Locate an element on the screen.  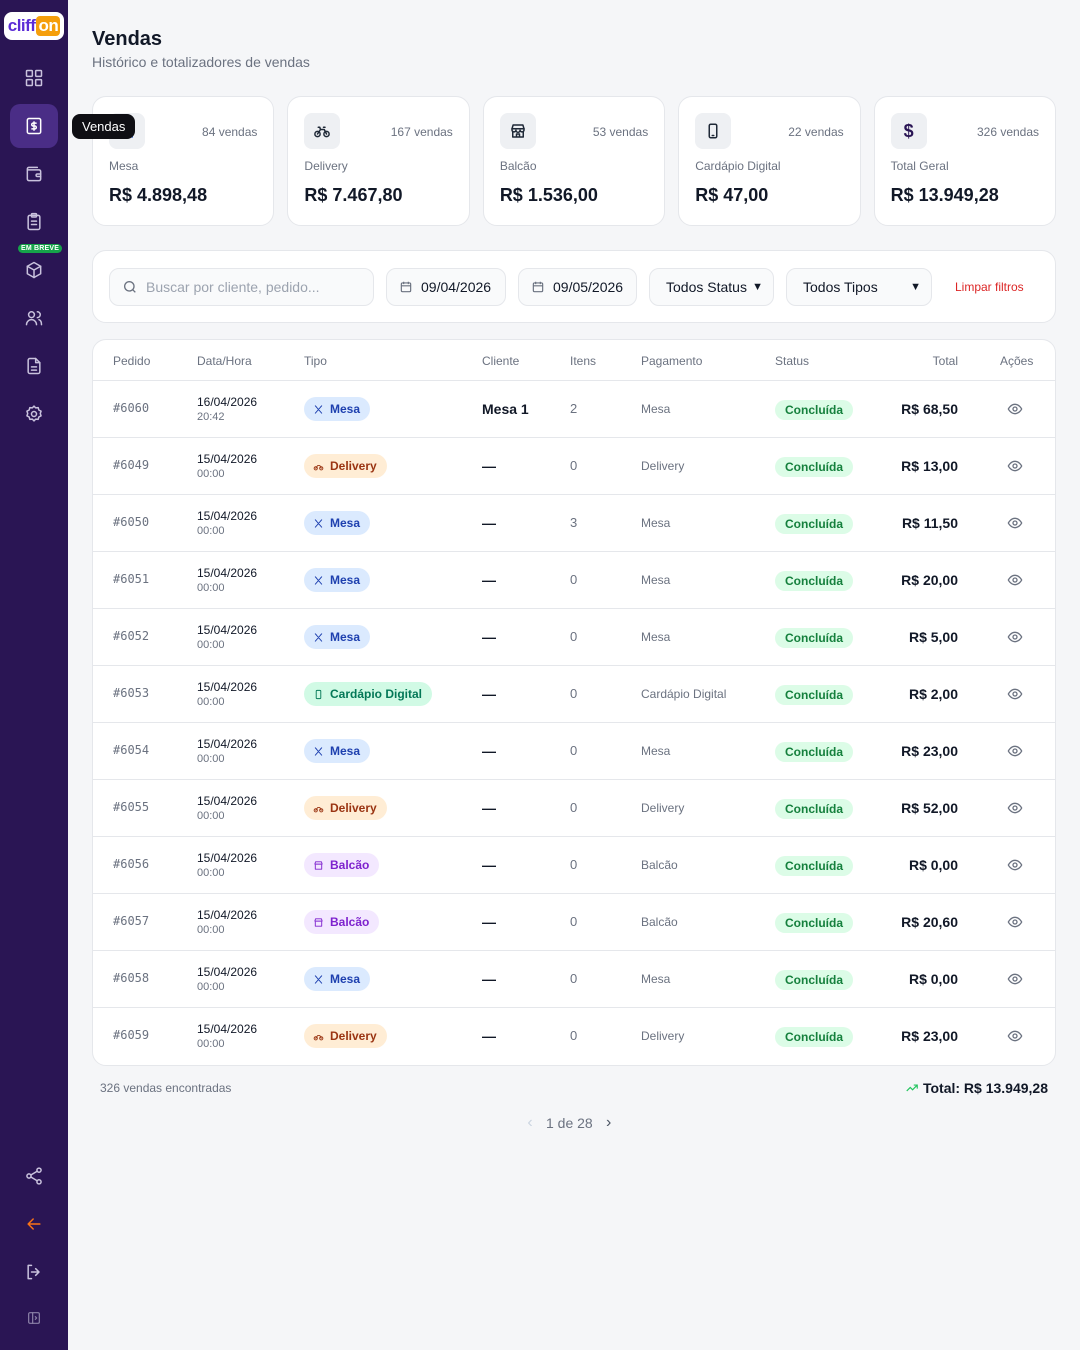
column-header: Total is located at coordinates (945, 361).